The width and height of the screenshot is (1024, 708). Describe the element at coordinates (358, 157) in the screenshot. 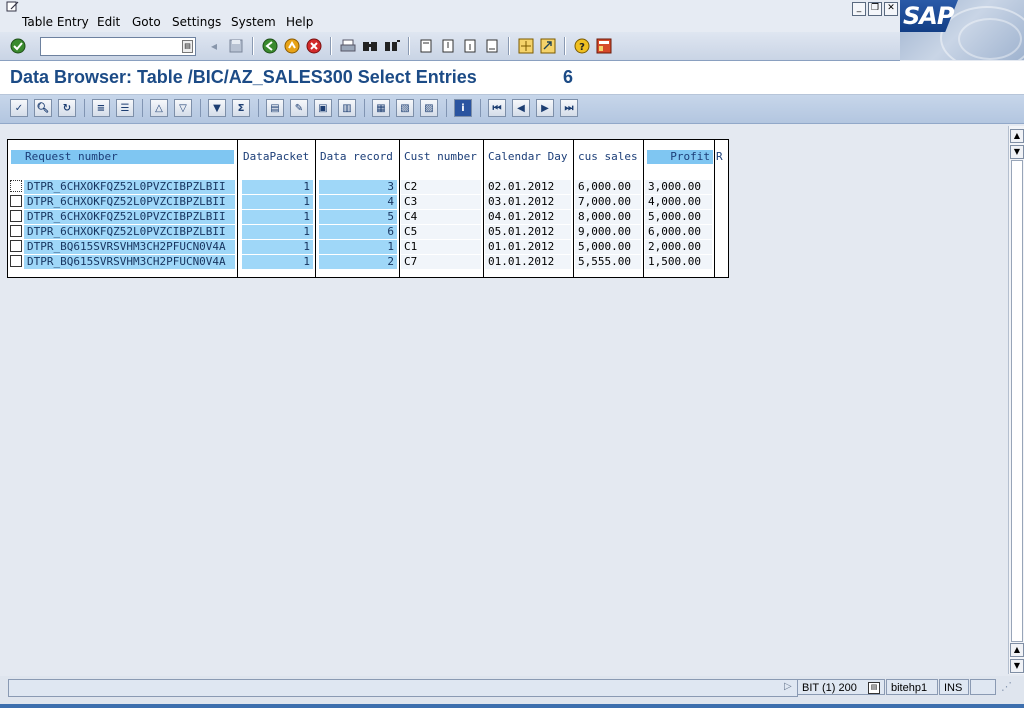

I see `header-data-record: Data record` at that location.